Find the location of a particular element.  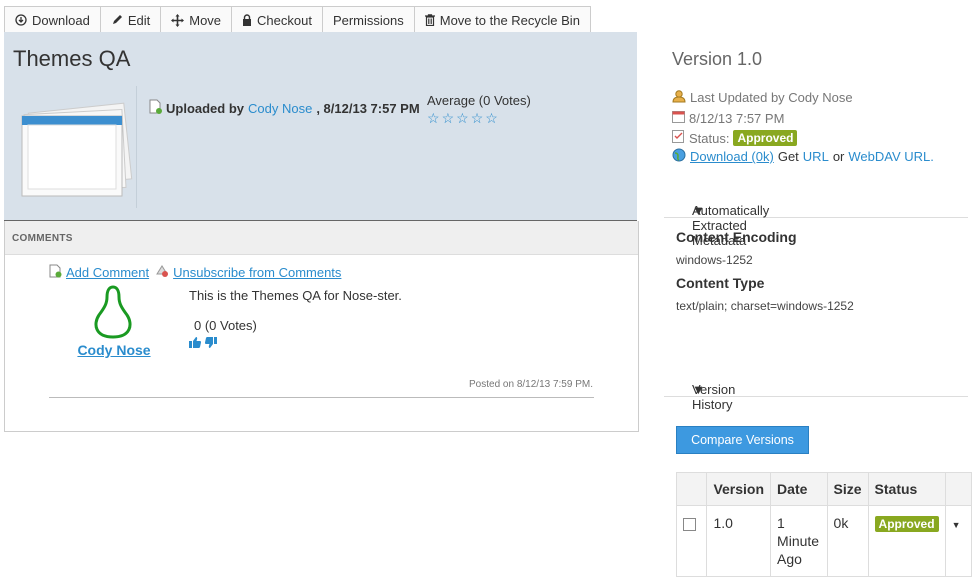

page-title: Themes QA is located at coordinates (72, 58).